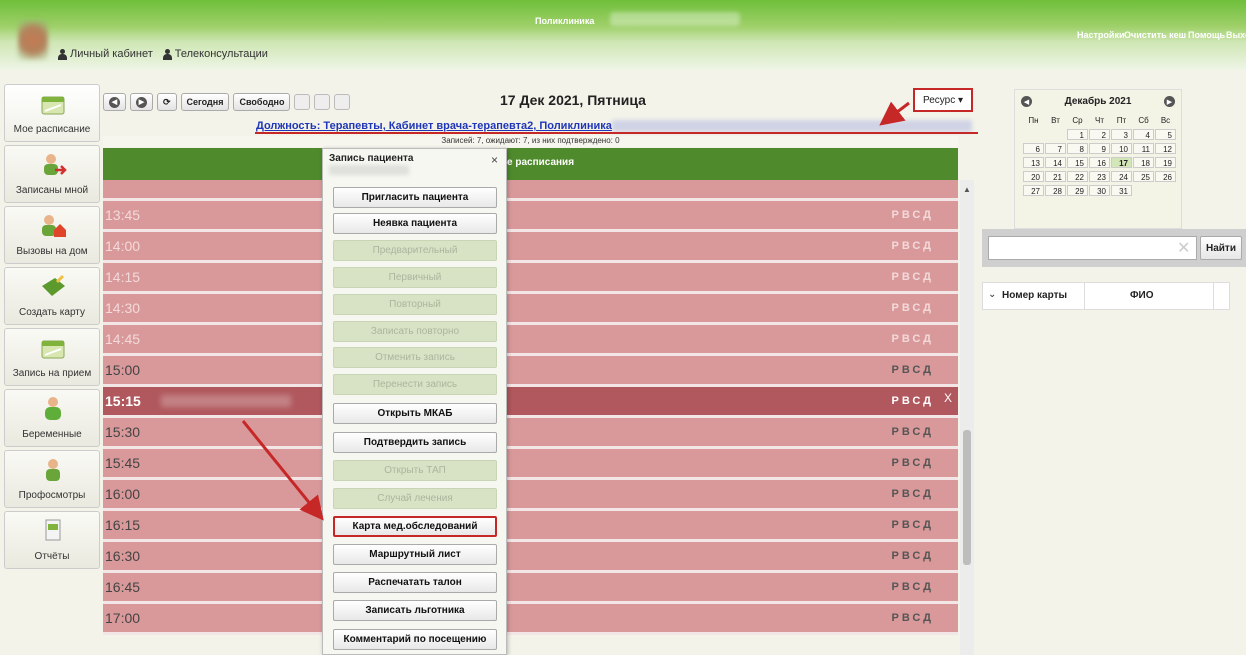 This screenshot has width=1246, height=655. I want to click on calendar-day: 7, so click(1055, 148).